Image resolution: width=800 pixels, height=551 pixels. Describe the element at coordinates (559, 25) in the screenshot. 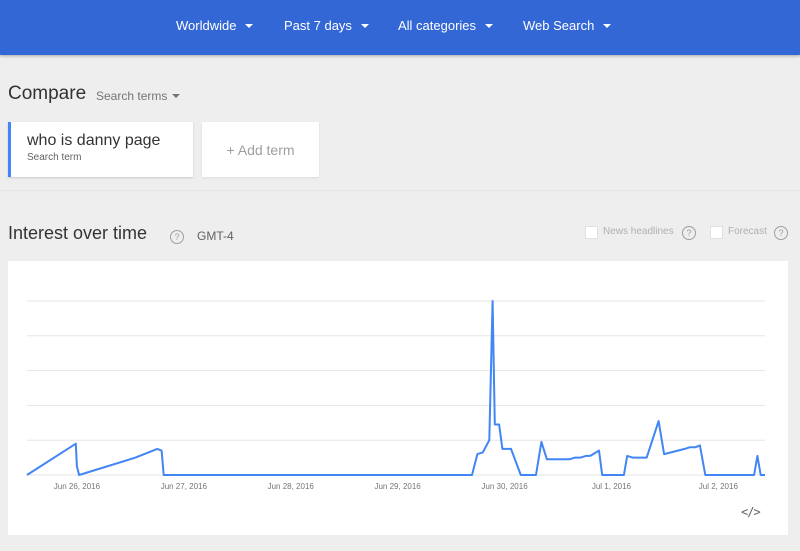

I see `search-type-filter-label: Web Search` at that location.